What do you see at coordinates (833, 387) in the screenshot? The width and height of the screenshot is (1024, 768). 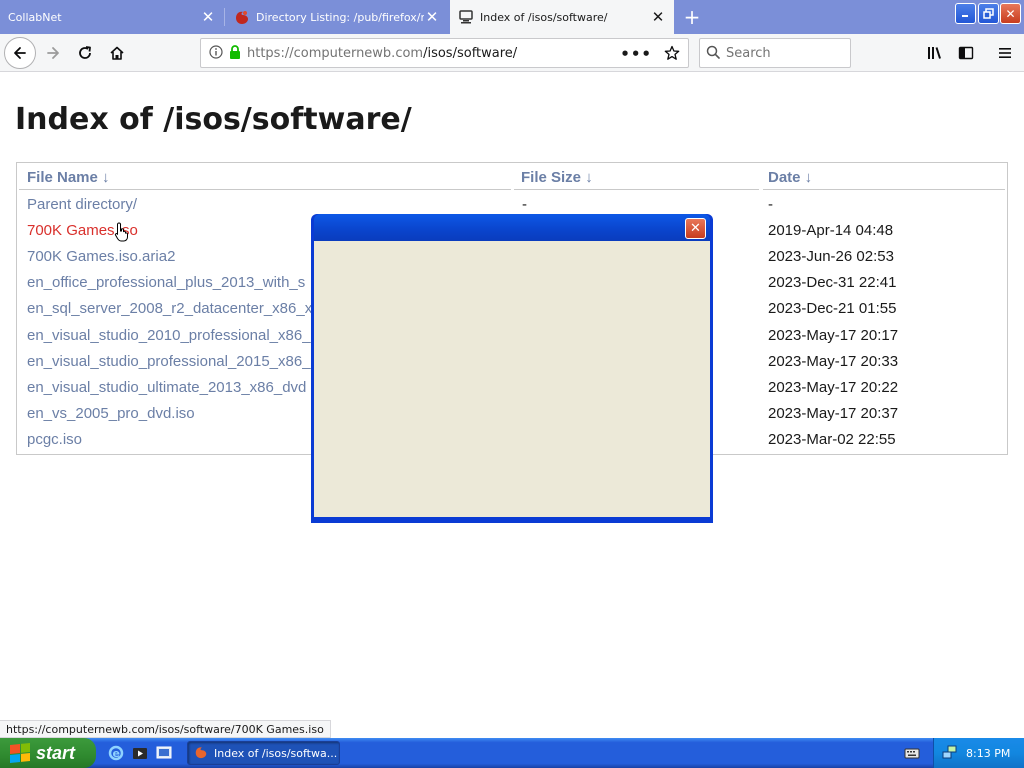 I see `file-date: 2023-May-17 20:22` at bounding box center [833, 387].